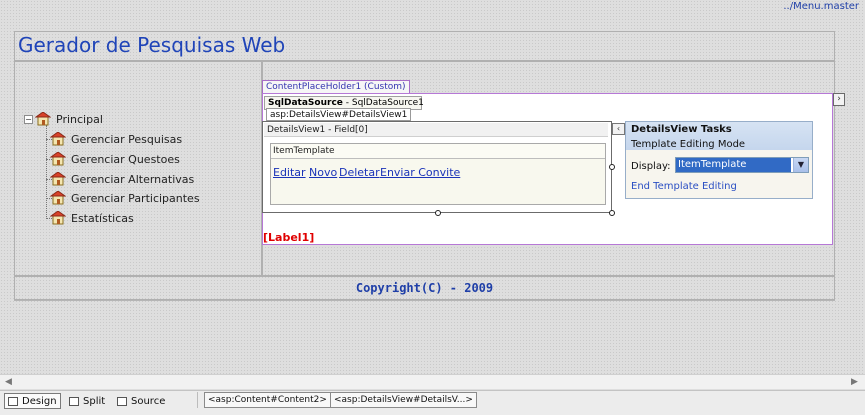  What do you see at coordinates (267, 400) in the screenshot?
I see `breadcrumb-content2: <asp:Content#Content2>` at bounding box center [267, 400].